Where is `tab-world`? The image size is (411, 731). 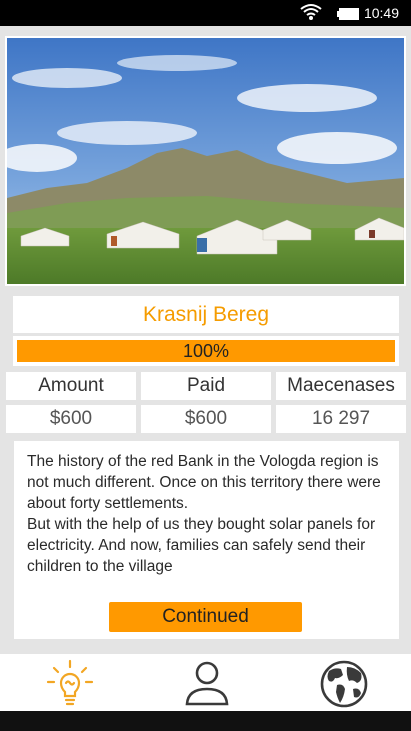 tab-world is located at coordinates (342, 682).